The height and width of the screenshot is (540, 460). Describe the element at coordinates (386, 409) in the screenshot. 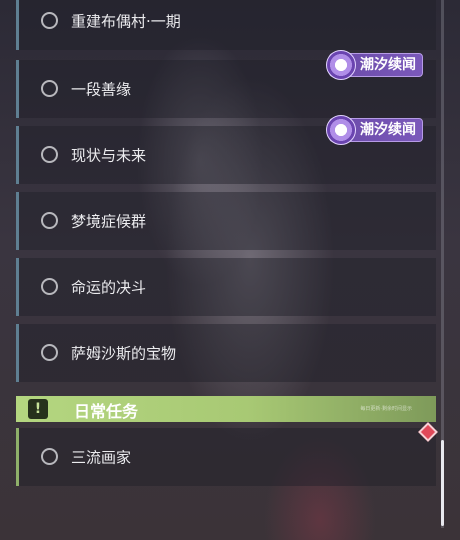

I see `section-small-text: 每日更新·剩余时间显示` at that location.